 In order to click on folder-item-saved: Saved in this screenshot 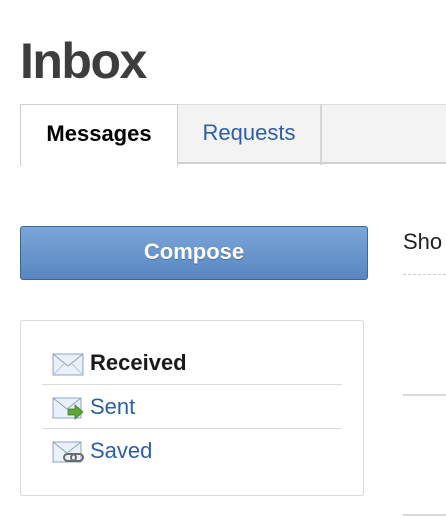, I will do `click(192, 451)`.